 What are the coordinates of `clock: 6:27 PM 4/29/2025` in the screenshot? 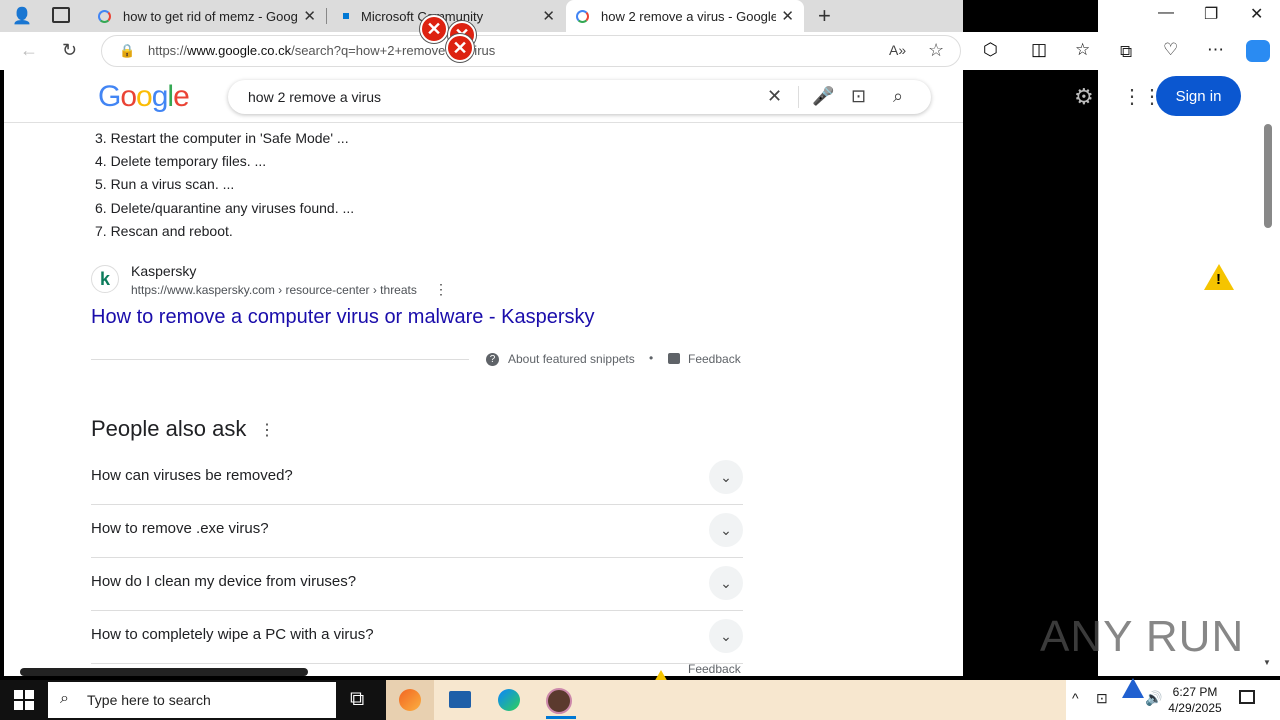 It's located at (1195, 700).